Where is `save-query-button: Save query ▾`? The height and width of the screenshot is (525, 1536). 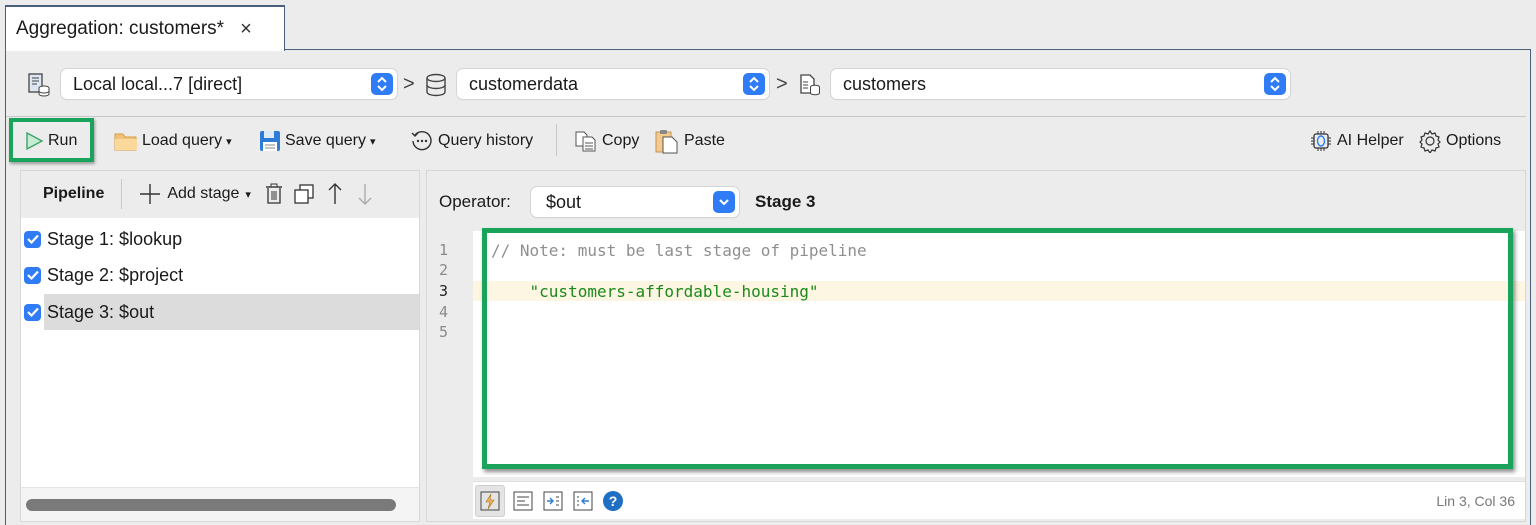
save-query-button: Save query ▾ is located at coordinates (317, 141).